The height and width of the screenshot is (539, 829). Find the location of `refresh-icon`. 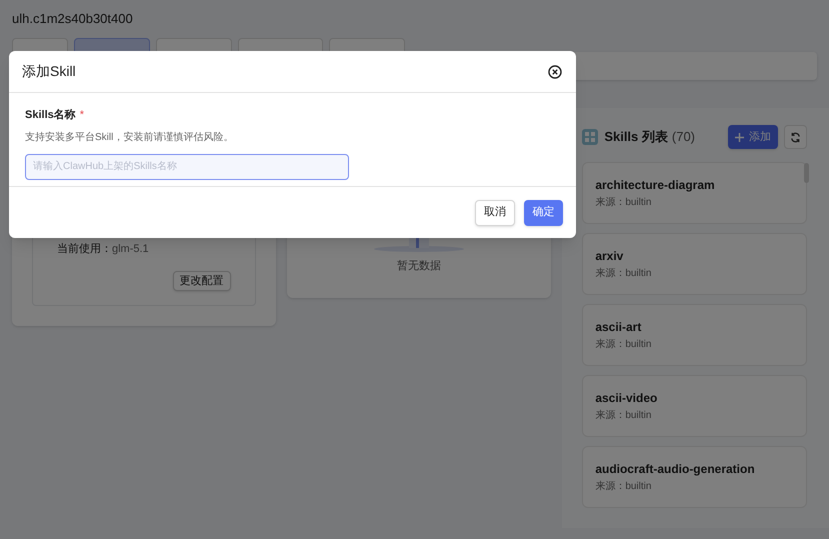

refresh-icon is located at coordinates (795, 137).